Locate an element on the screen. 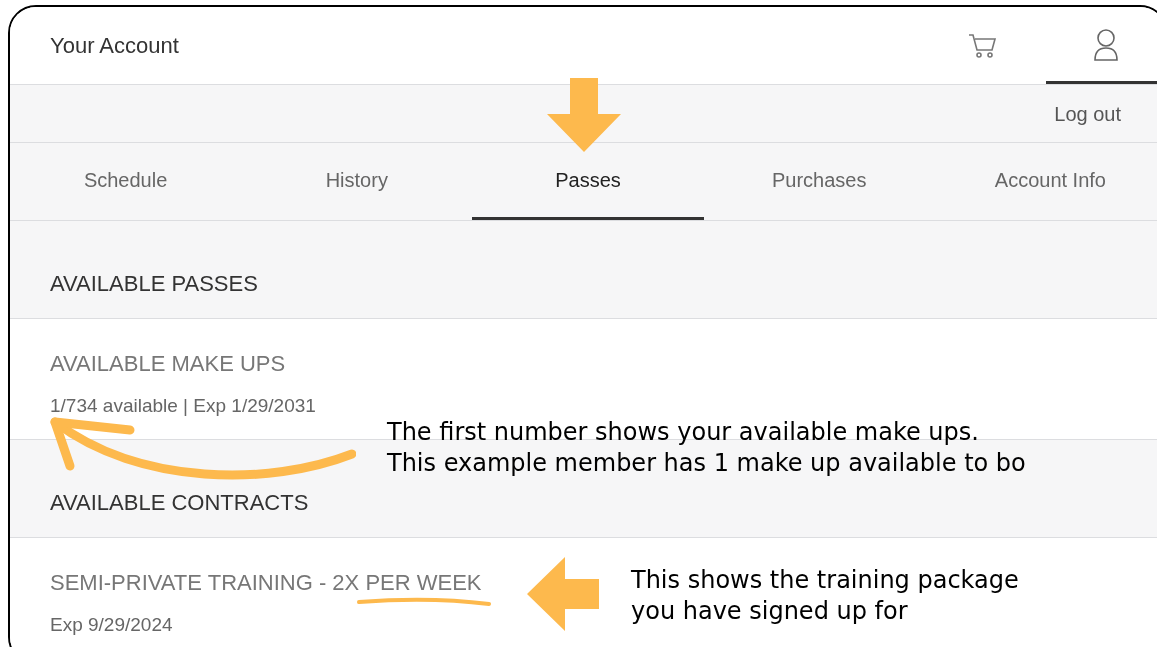 This screenshot has height=647, width=1157. section-heading: AVAILABLE PASSES is located at coordinates (154, 284).